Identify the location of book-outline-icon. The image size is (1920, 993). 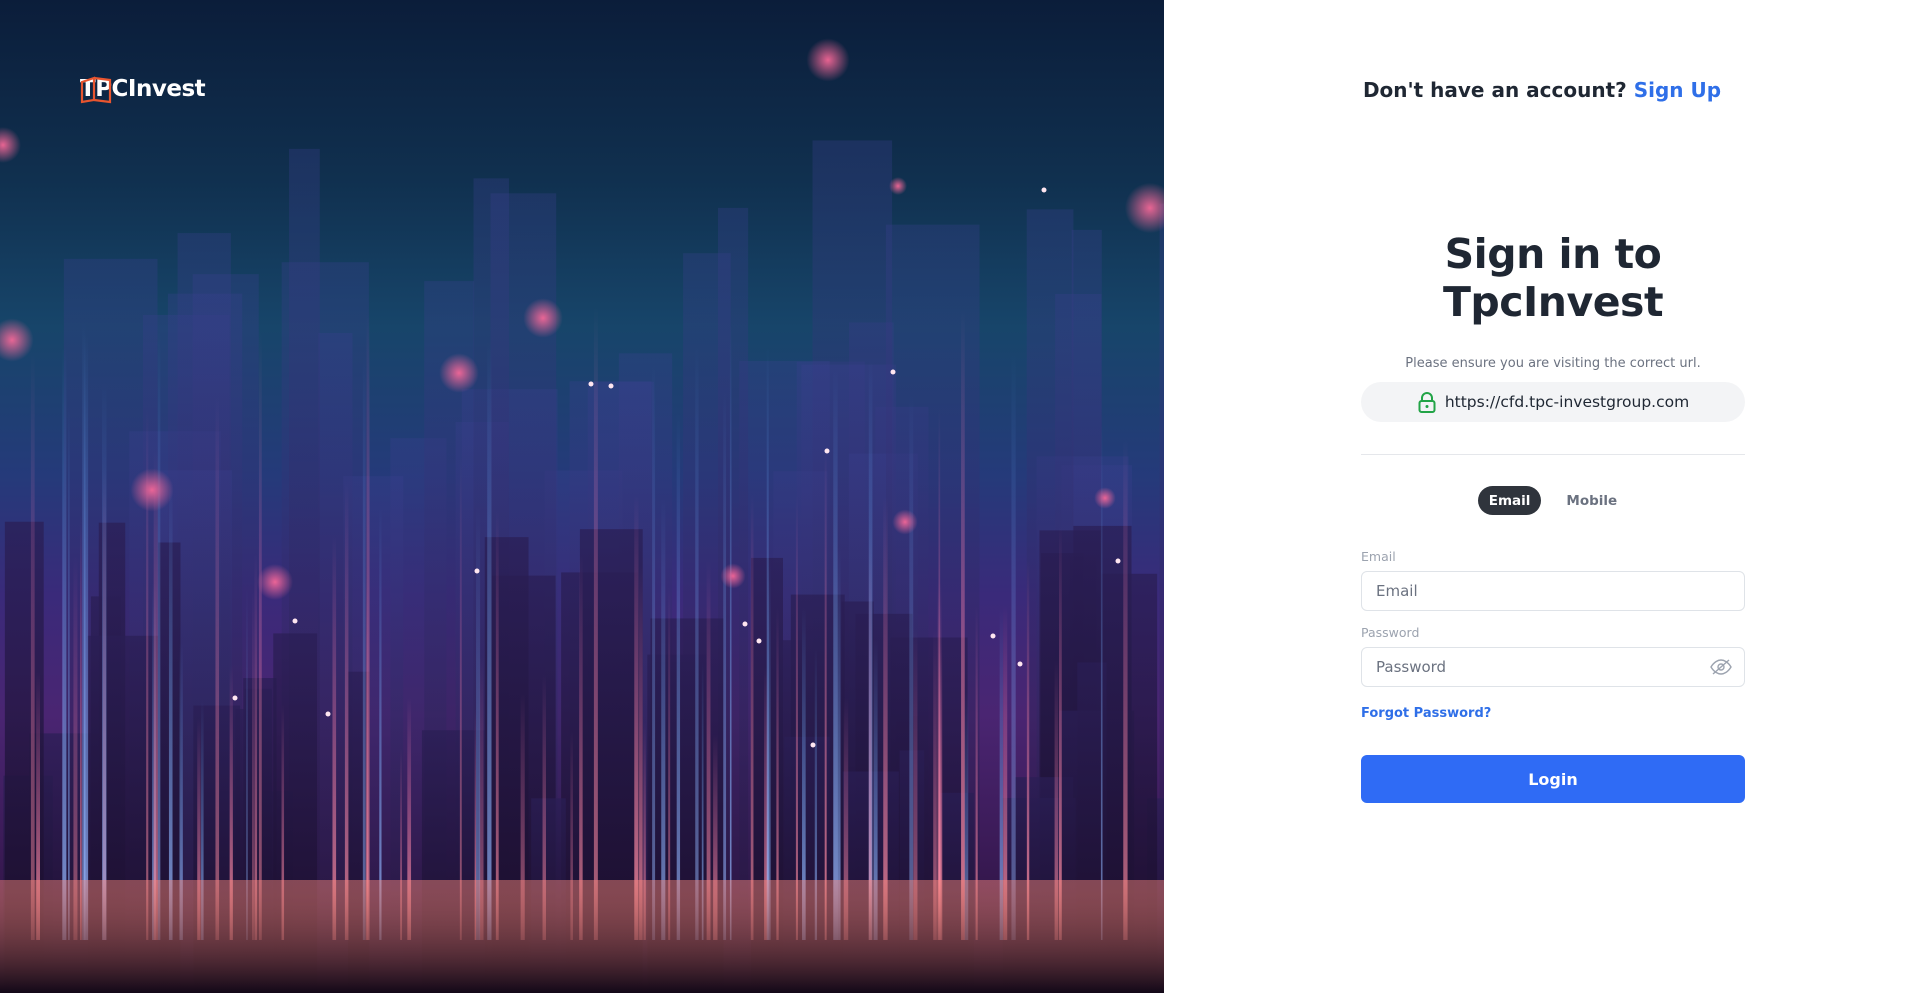
(96, 90).